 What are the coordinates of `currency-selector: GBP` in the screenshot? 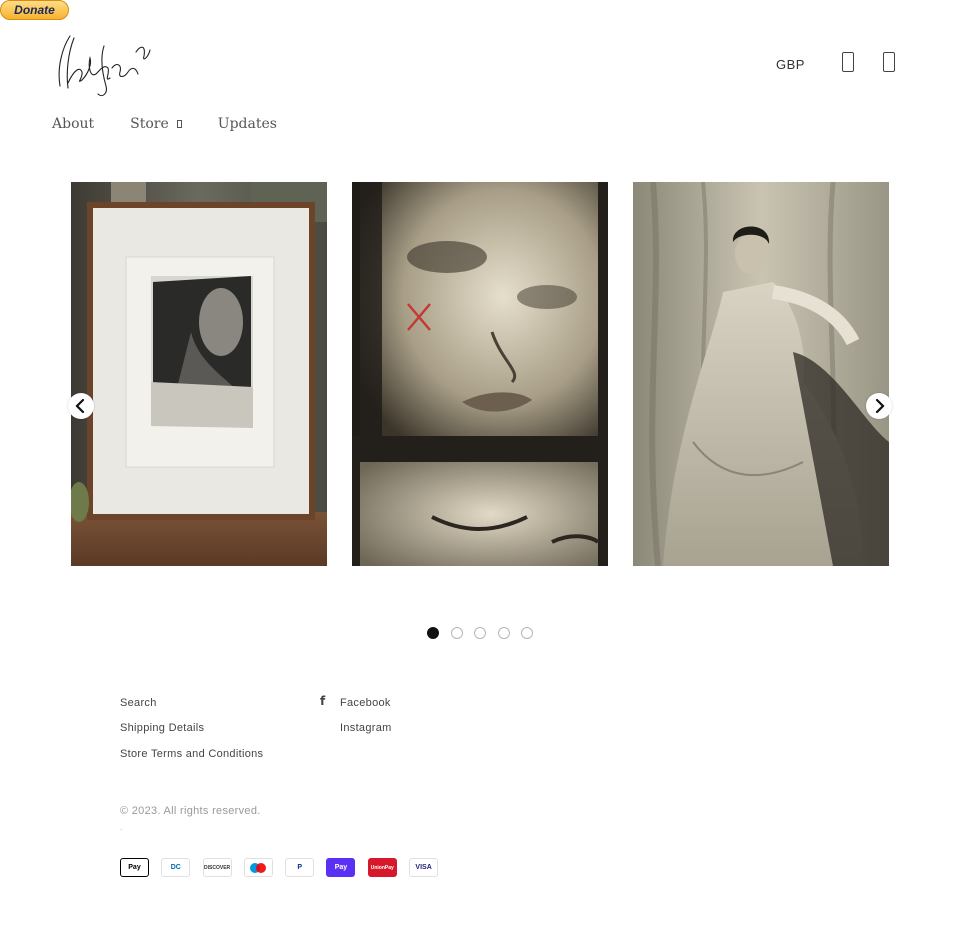 It's located at (790, 64).